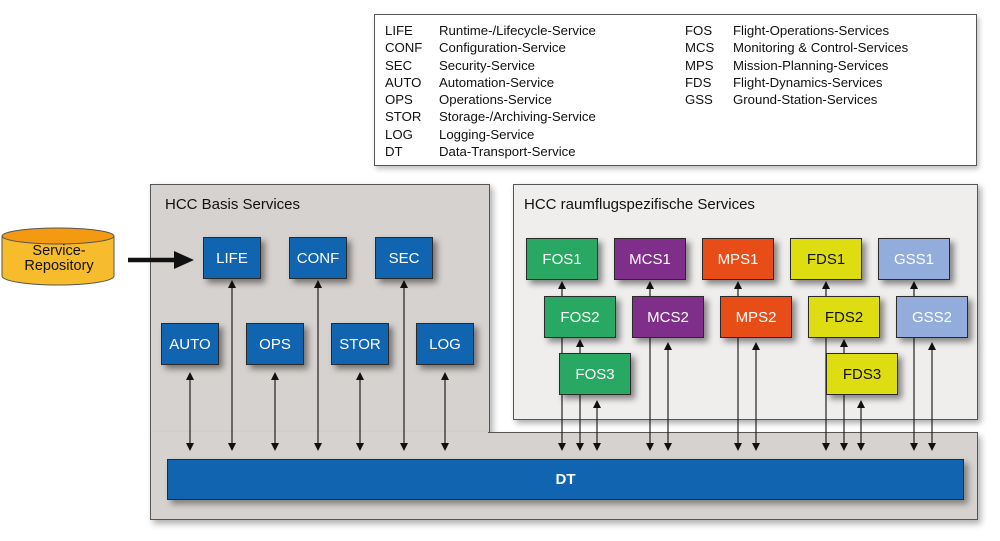  I want to click on service-repository: Service- Repository, so click(59, 257).